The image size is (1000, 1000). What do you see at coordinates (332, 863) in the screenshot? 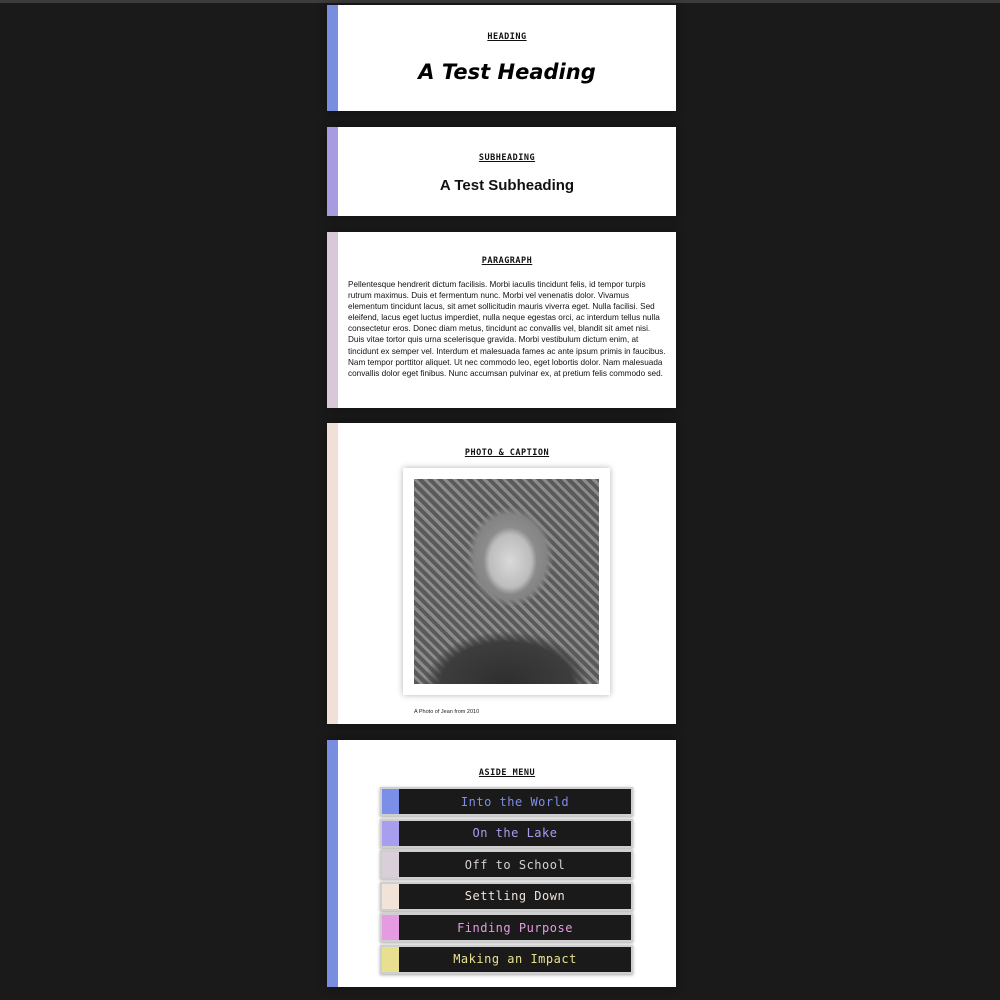
I see `aside-accent-stripe` at bounding box center [332, 863].